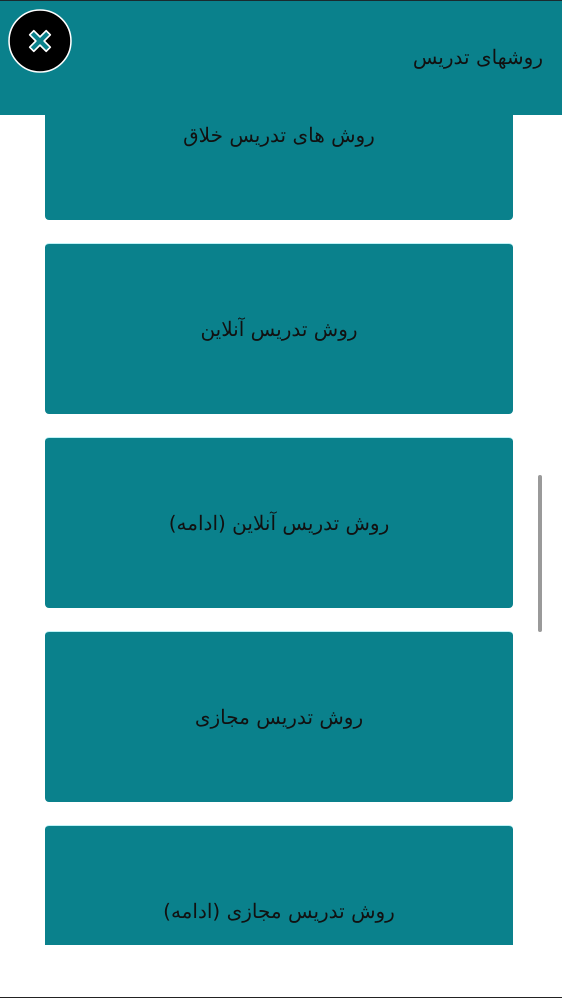  I want to click on menu-card: روش تدریس مجازی (ادامه), so click(279, 885).